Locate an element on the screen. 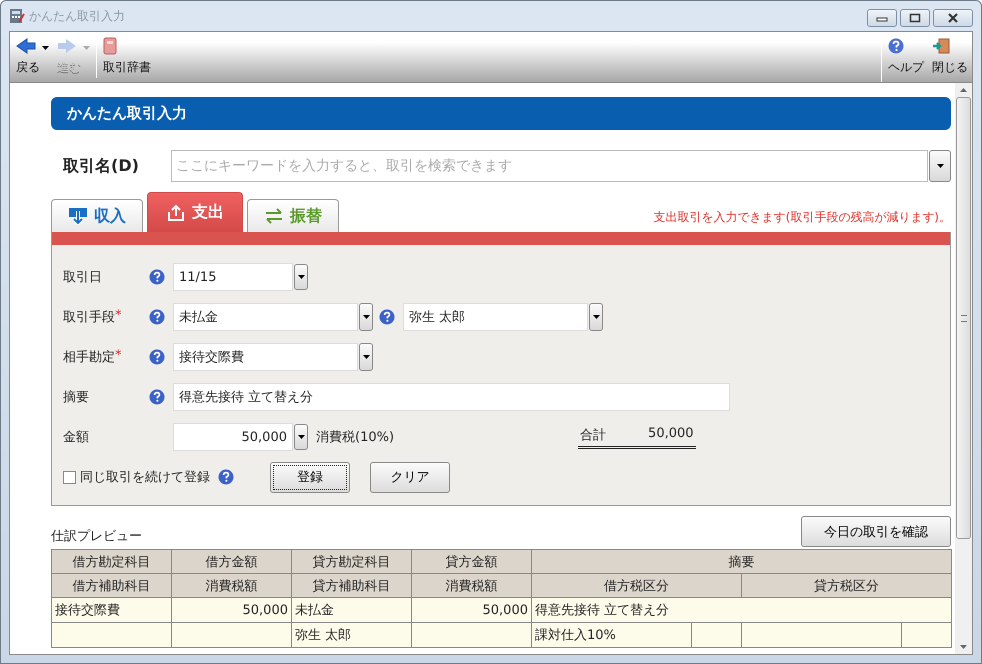  total-value: 50,000 is located at coordinates (671, 434).